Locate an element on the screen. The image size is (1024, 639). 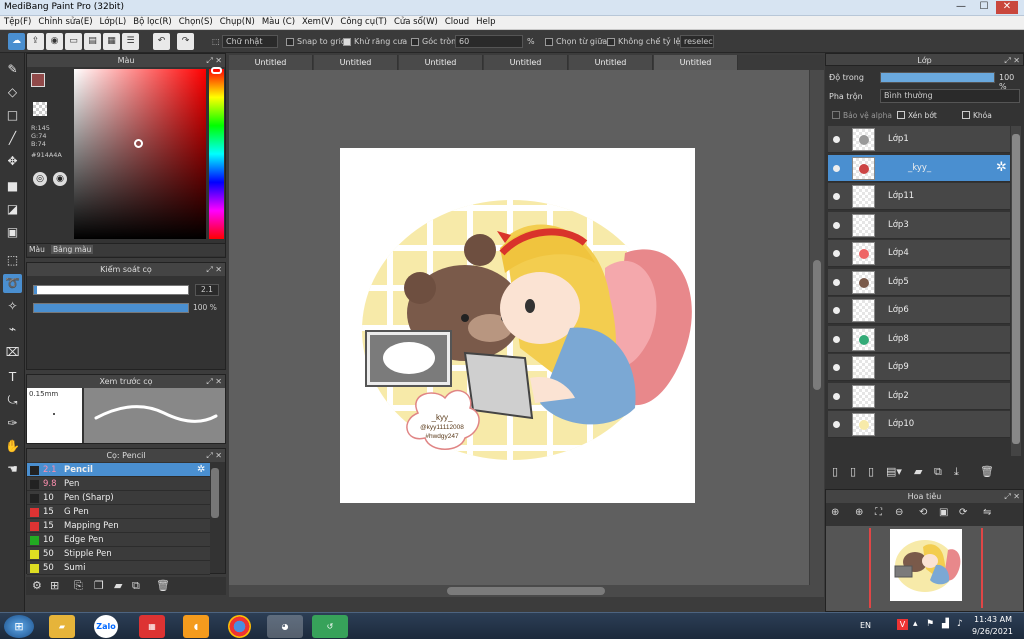
corner-value-input: 60 is located at coordinates (489, 41).